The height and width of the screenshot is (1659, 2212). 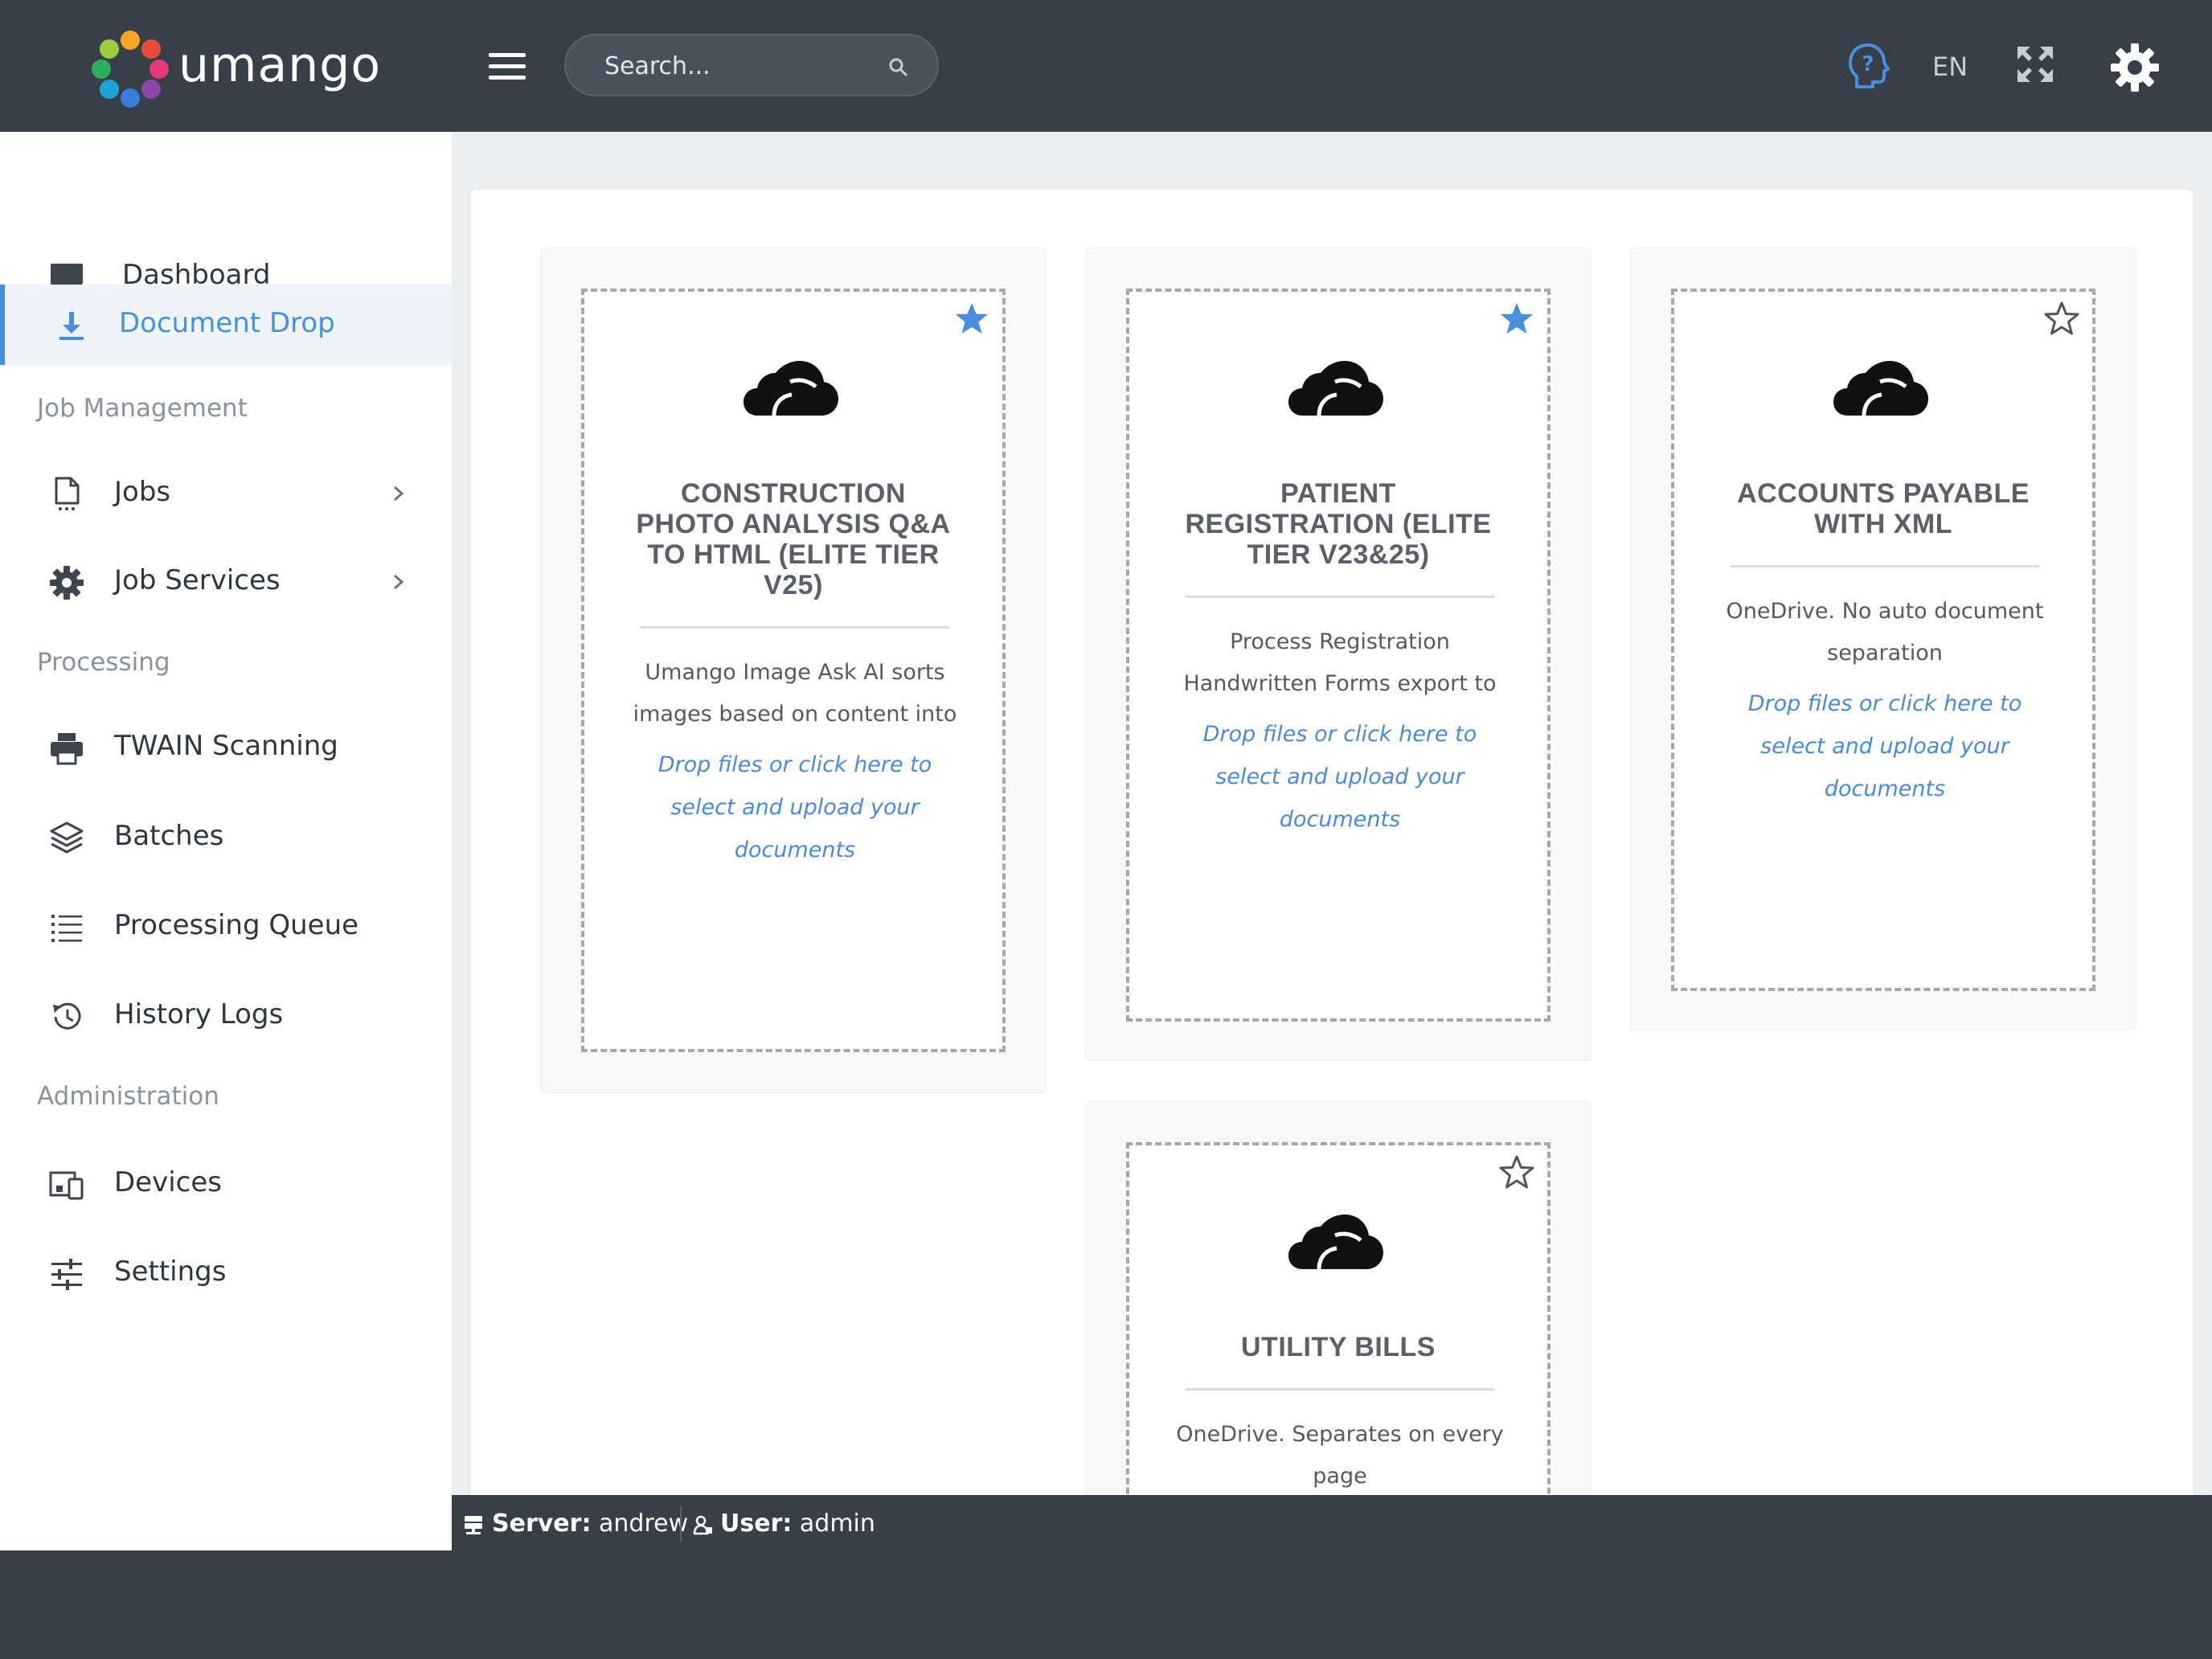 What do you see at coordinates (142, 408) in the screenshot?
I see `section-job-management: Job Management` at bounding box center [142, 408].